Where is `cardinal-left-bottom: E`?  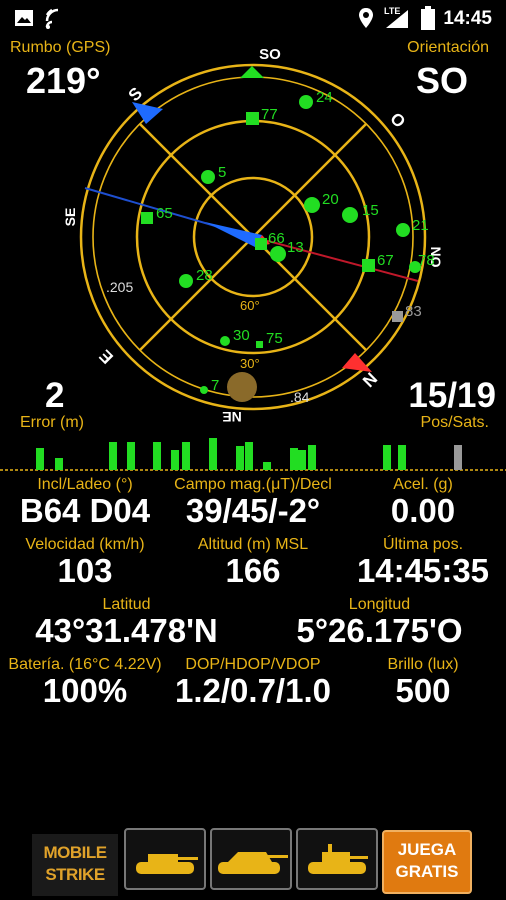
cardinal-left-bottom: E is located at coordinates (106, 356).